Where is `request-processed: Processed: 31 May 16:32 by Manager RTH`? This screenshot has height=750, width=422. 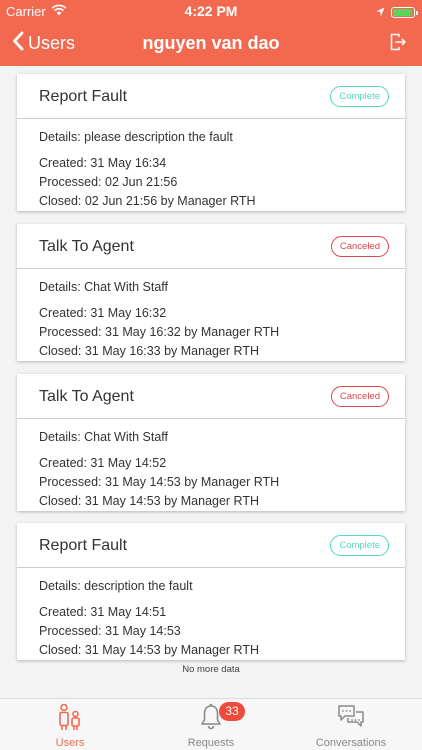
request-processed: Processed: 31 May 16:32 by Manager RTH is located at coordinates (159, 332).